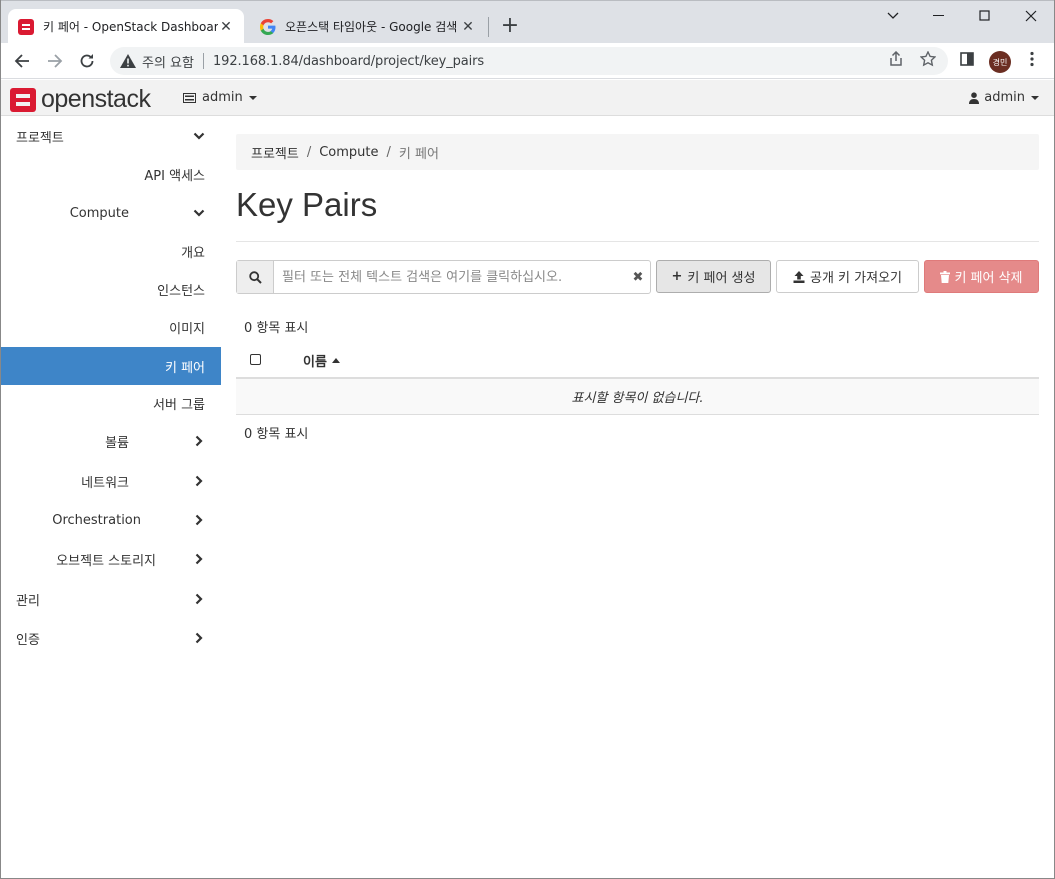 Image resolution: width=1055 pixels, height=879 pixels. What do you see at coordinates (22, 61) in the screenshot?
I see `back-arrow-icon` at bounding box center [22, 61].